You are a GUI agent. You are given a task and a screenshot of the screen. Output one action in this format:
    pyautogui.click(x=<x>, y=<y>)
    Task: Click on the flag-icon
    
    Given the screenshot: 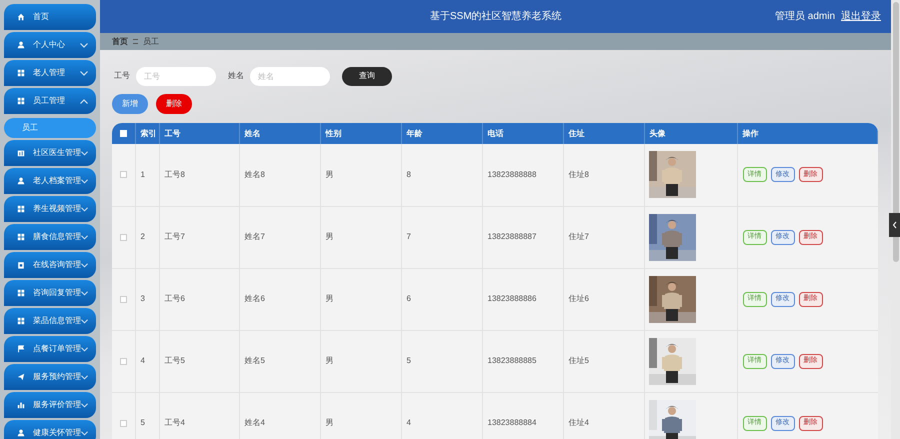 What is the action you would take?
    pyautogui.click(x=21, y=349)
    